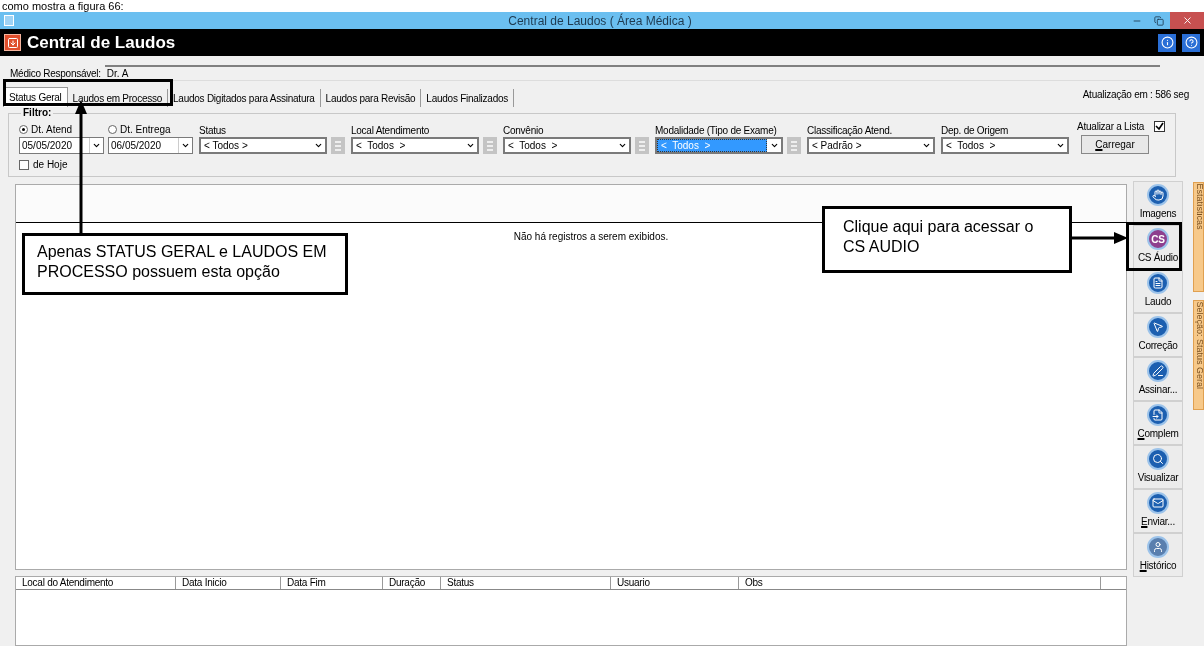 The height and width of the screenshot is (646, 1204). What do you see at coordinates (871, 145) in the screenshot?
I see `select-field: < Padrão >` at bounding box center [871, 145].